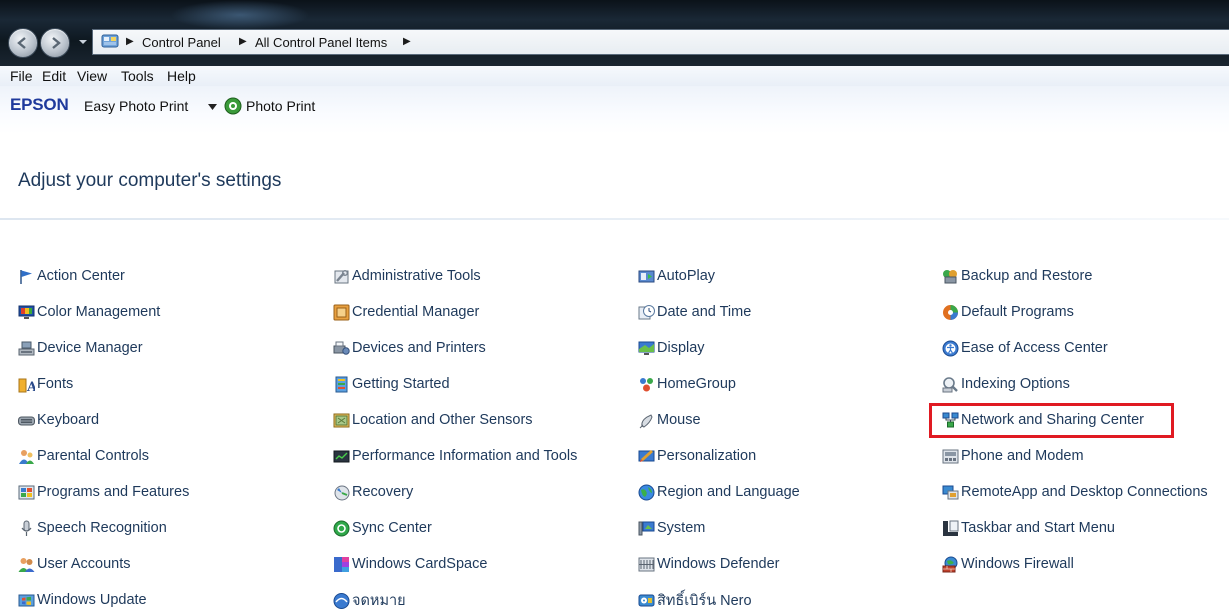  Describe the element at coordinates (137, 76) in the screenshot. I see `menu-tools: Tools` at that location.